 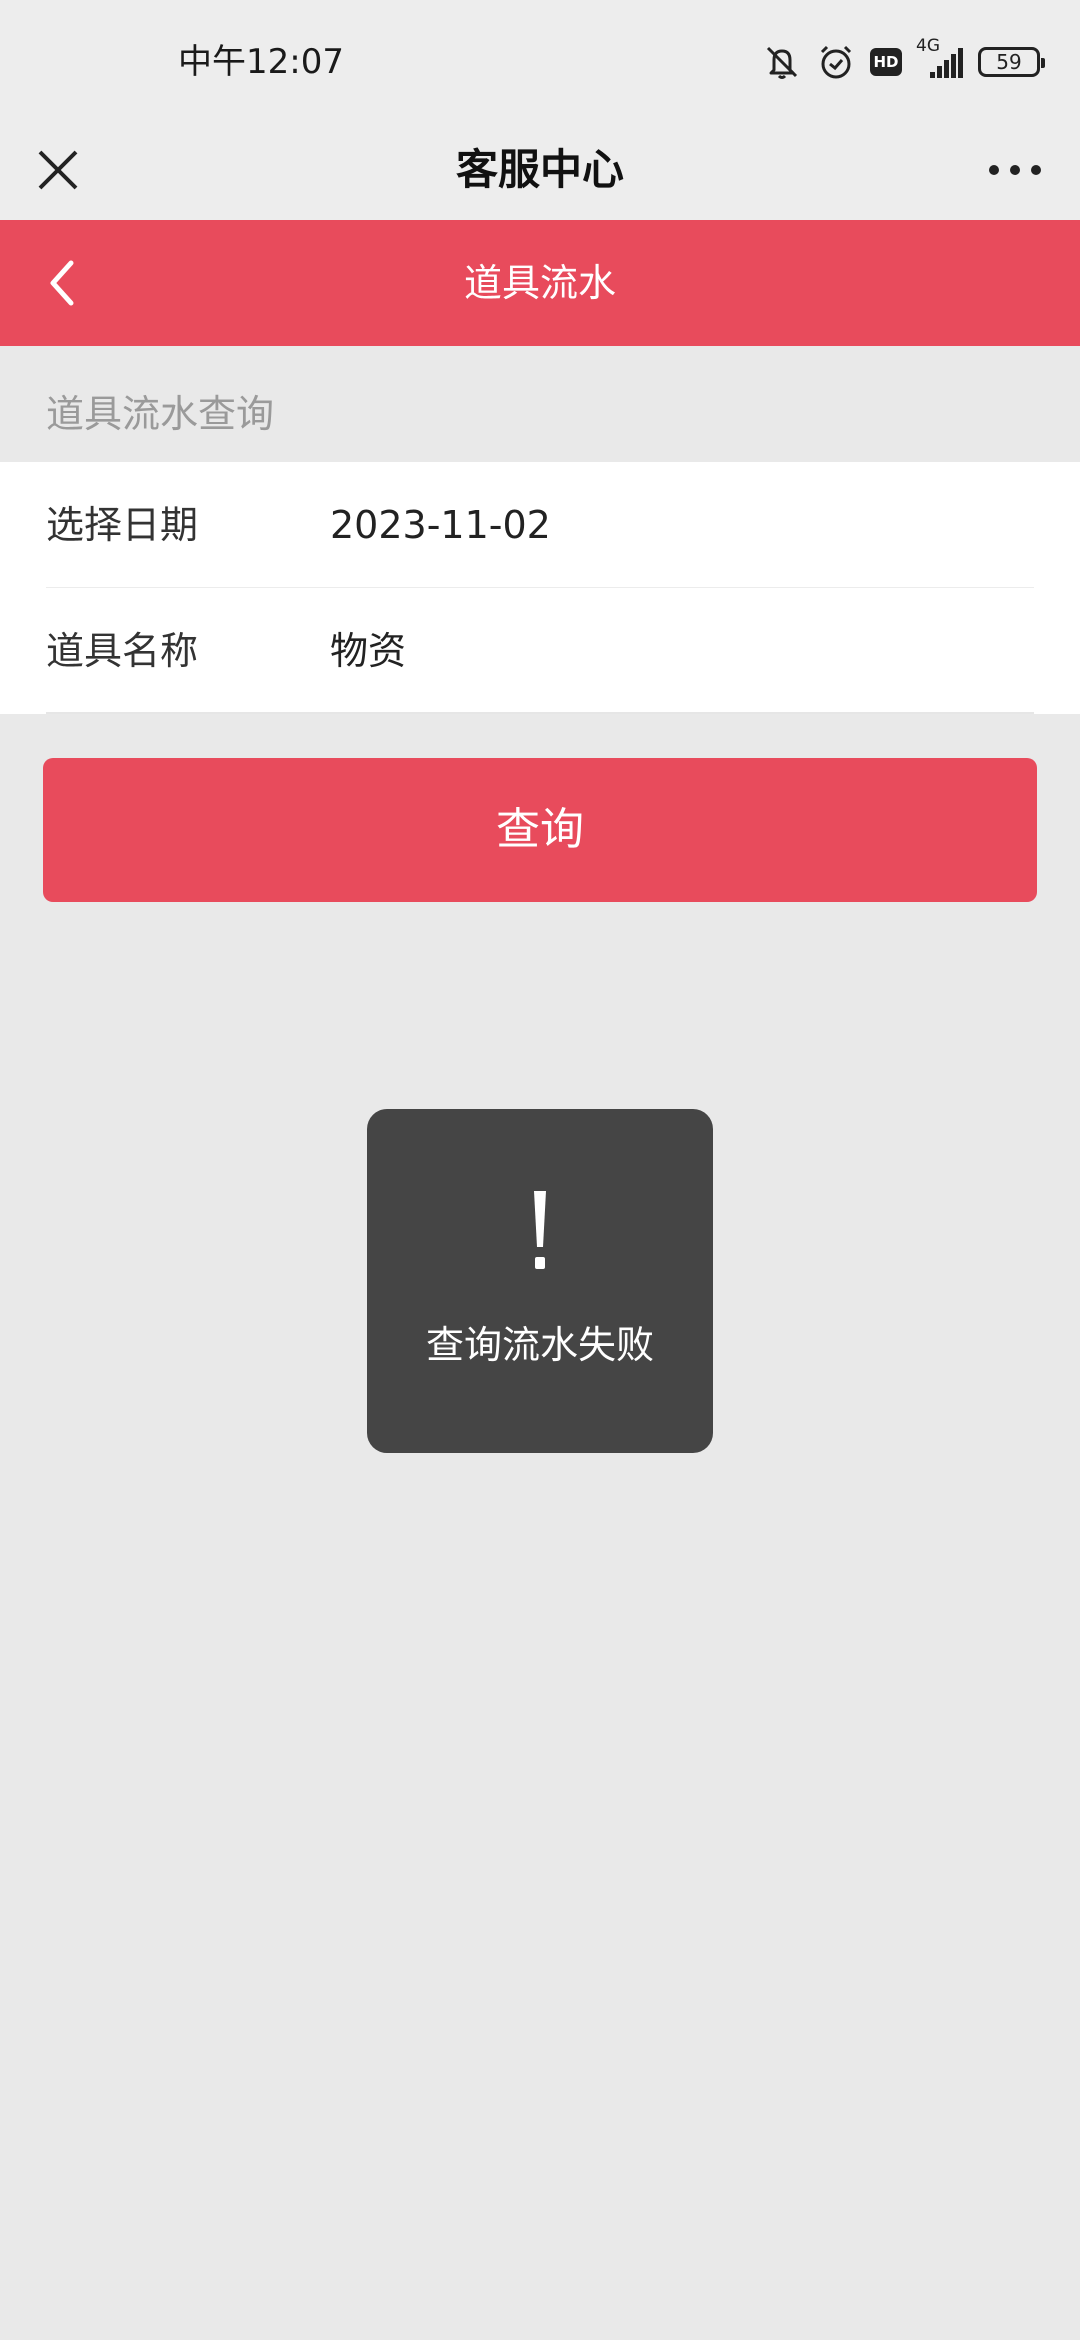 I want to click on hd-icon: HD, so click(x=886, y=62).